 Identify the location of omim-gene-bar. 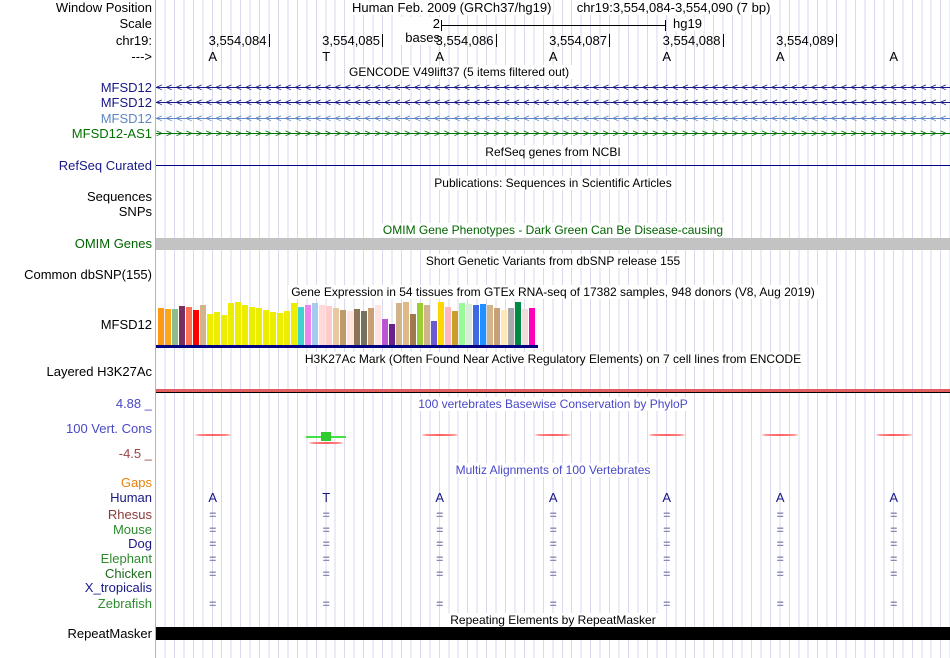
(553, 244).